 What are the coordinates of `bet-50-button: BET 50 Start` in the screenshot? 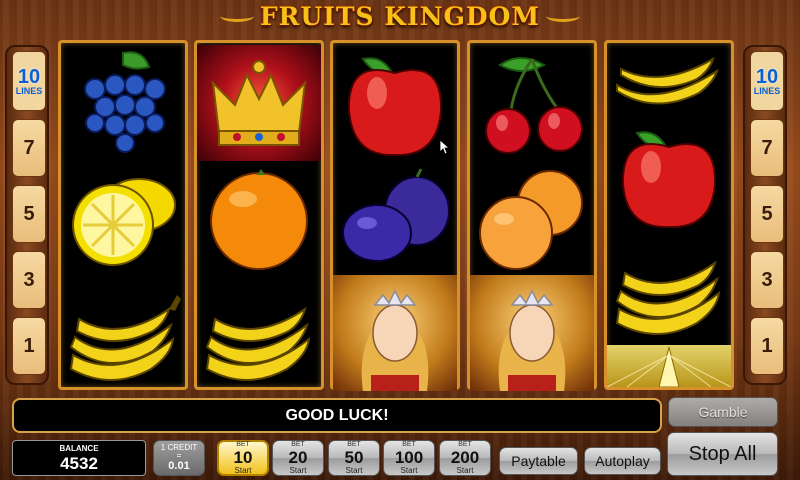 It's located at (354, 458).